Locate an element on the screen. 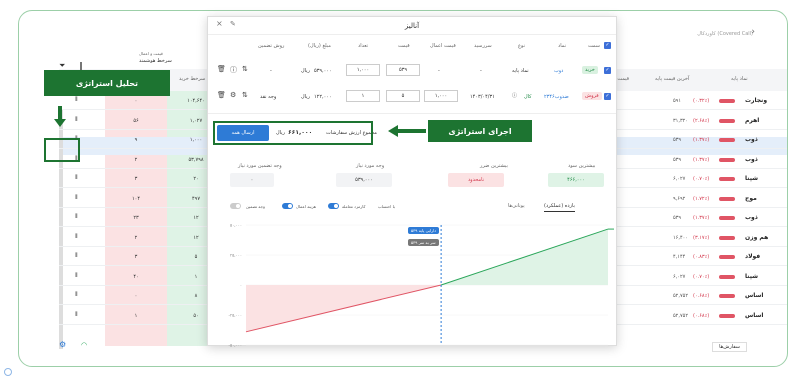  col-last-price: آخرین قیمت پایه is located at coordinates (672, 79).